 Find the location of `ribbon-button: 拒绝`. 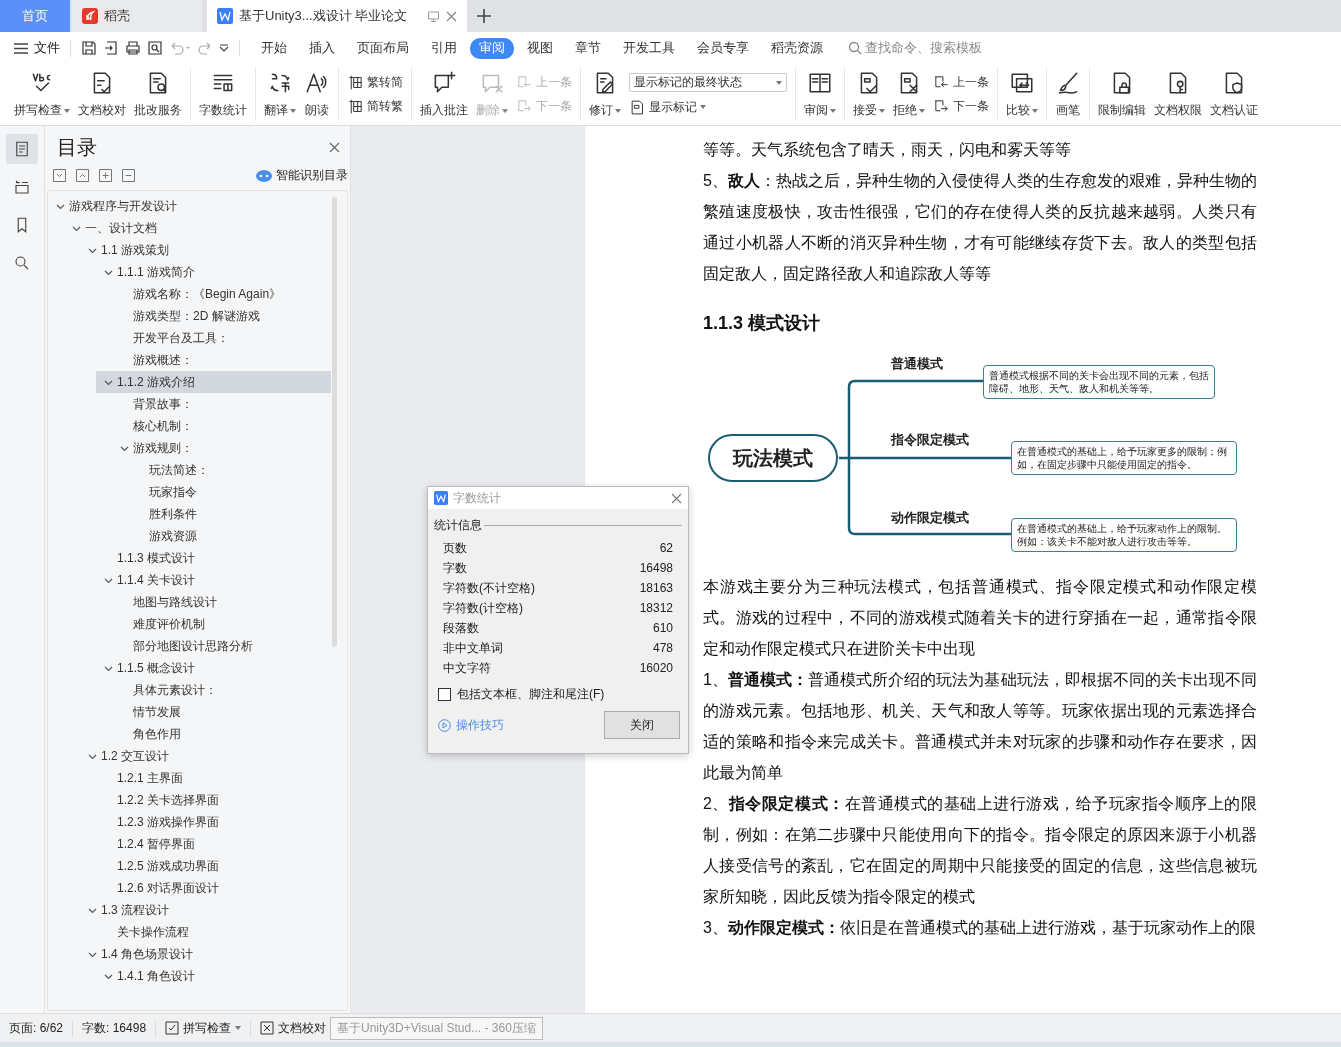

ribbon-button: 拒绝 is located at coordinates (909, 94).